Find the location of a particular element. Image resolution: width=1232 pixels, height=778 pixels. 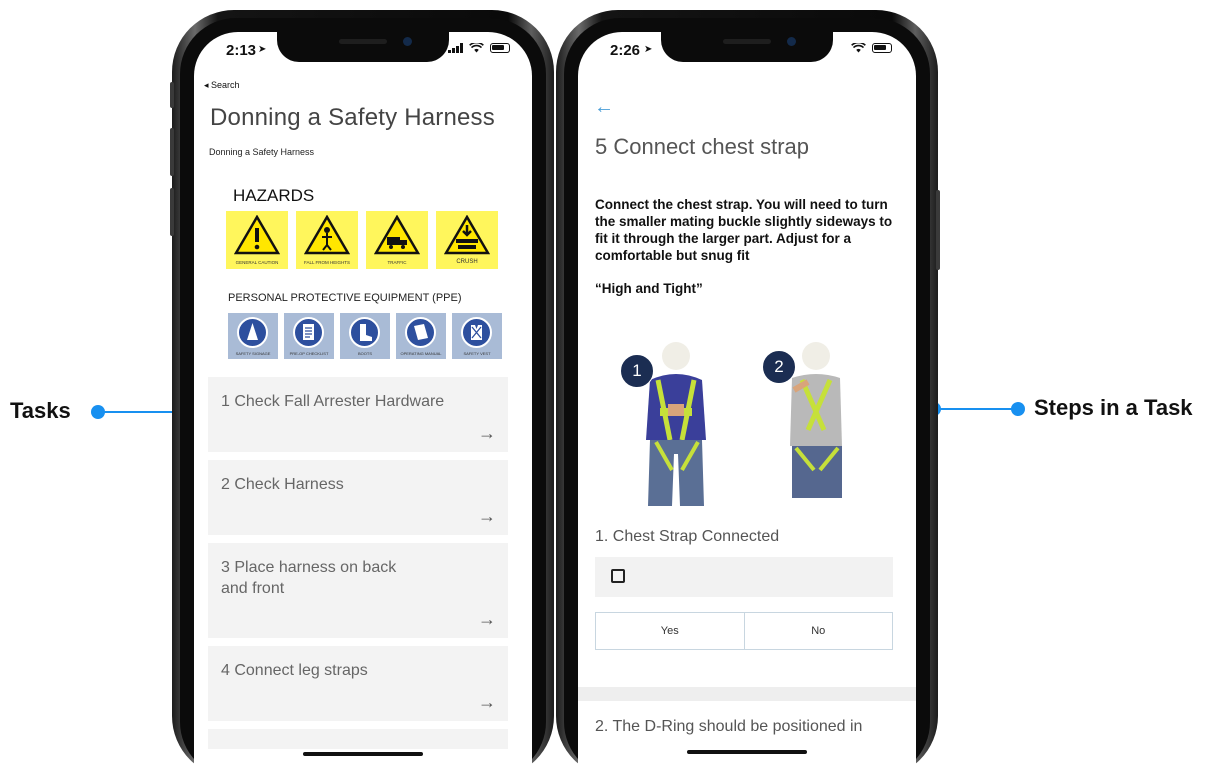

task-label: 3 Place harness on back and front is located at coordinates (309, 578).